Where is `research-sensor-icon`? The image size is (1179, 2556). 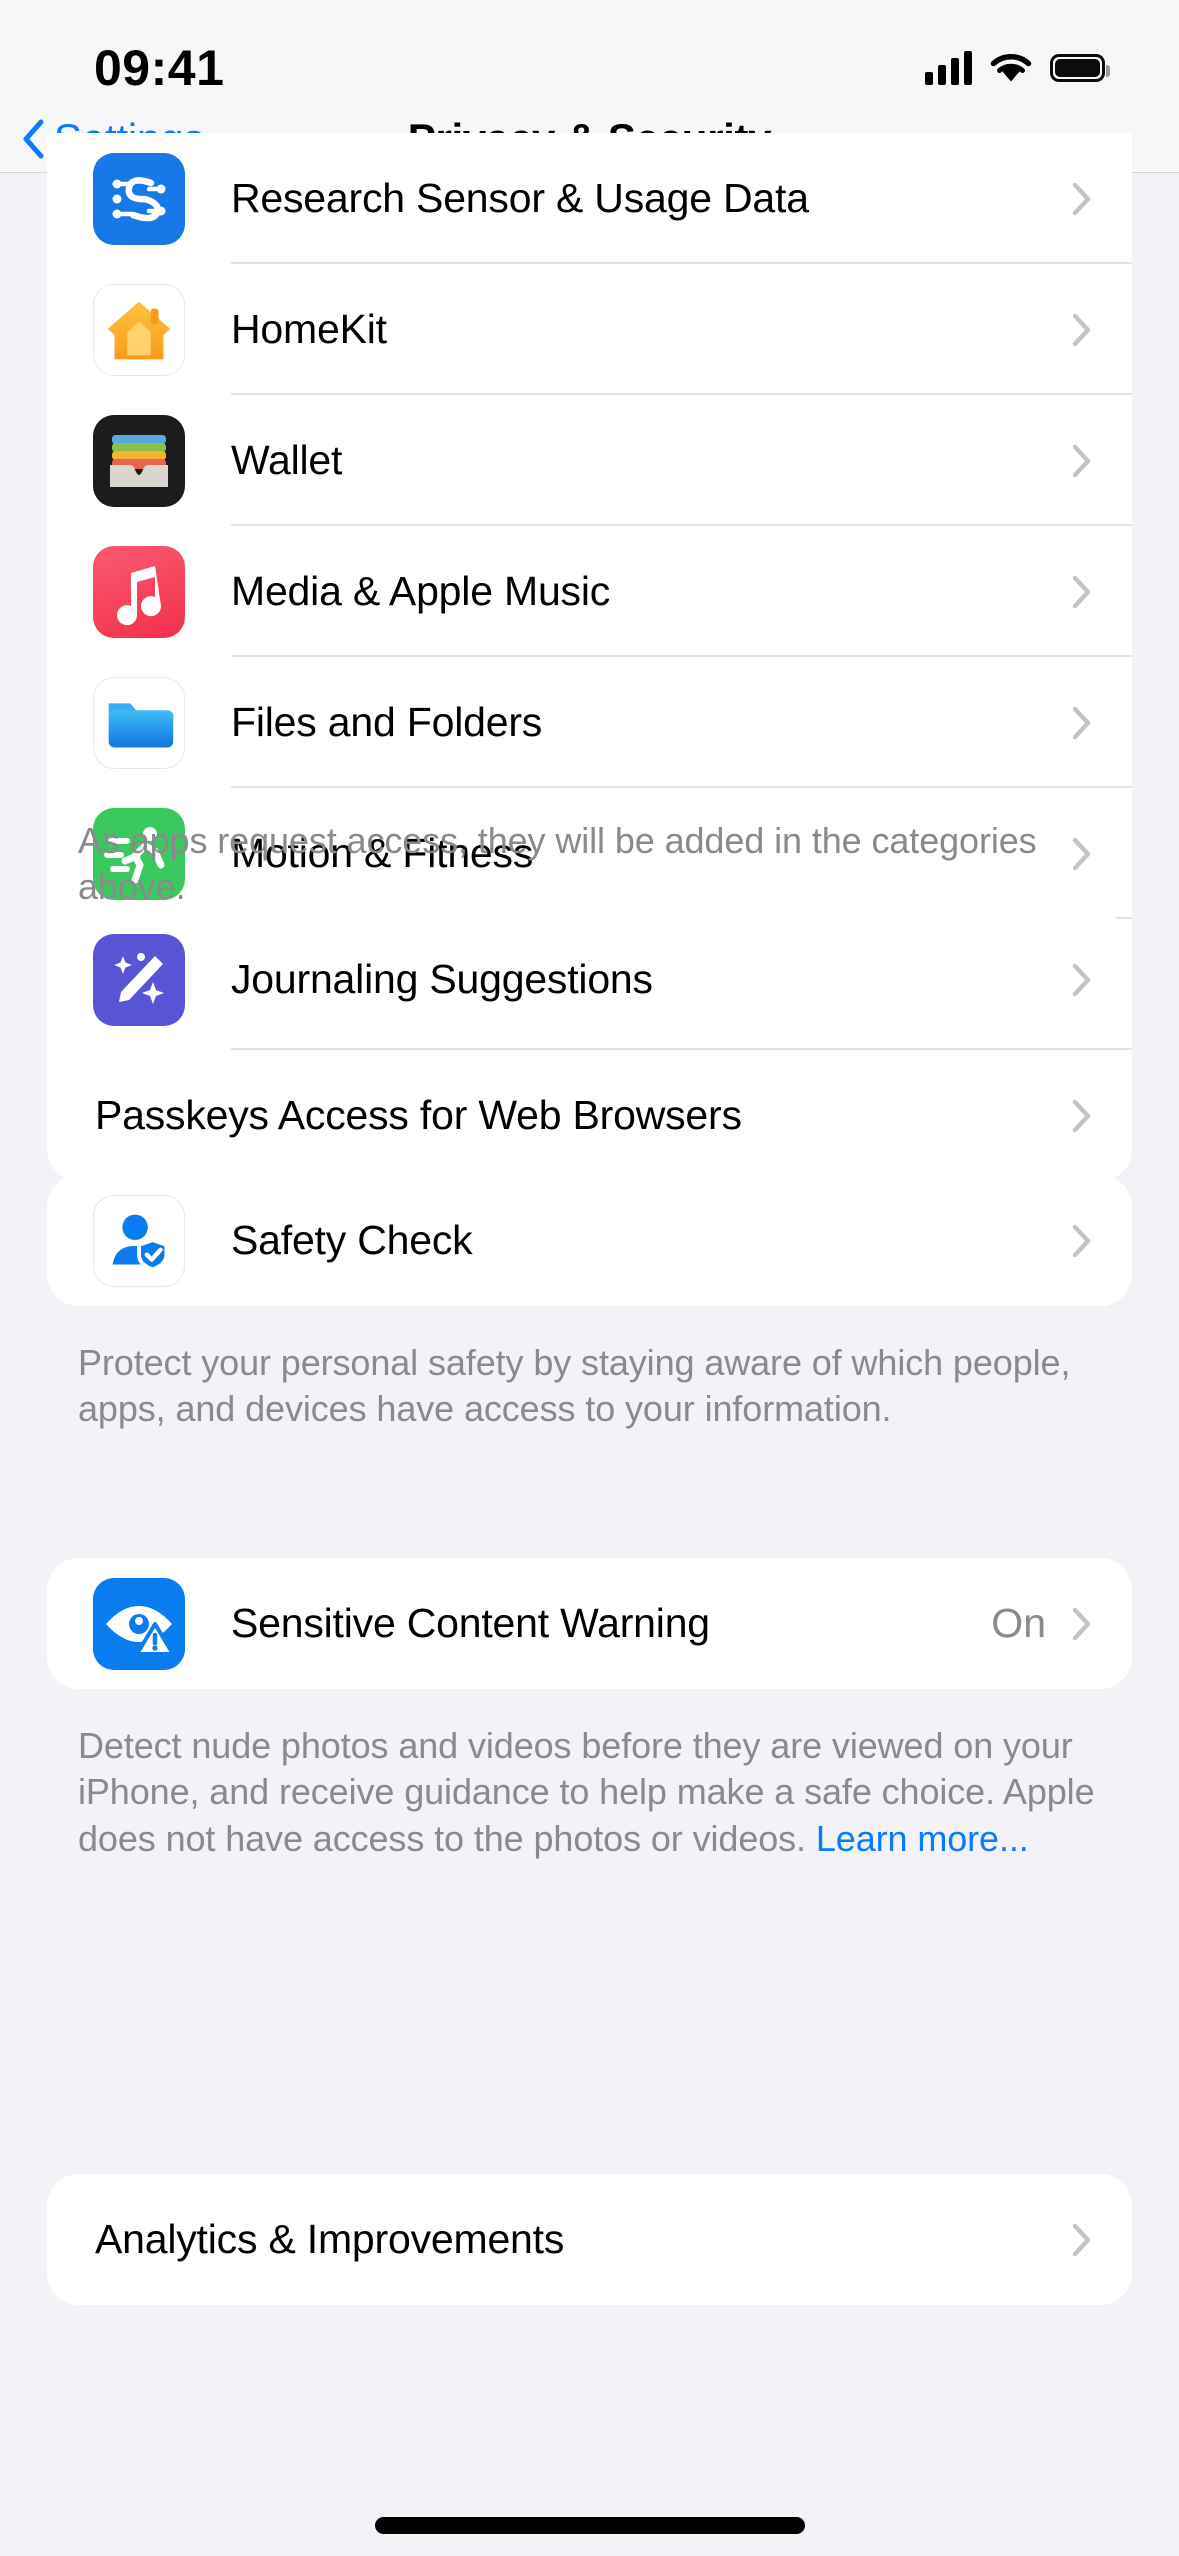
research-sensor-icon is located at coordinates (139, 198).